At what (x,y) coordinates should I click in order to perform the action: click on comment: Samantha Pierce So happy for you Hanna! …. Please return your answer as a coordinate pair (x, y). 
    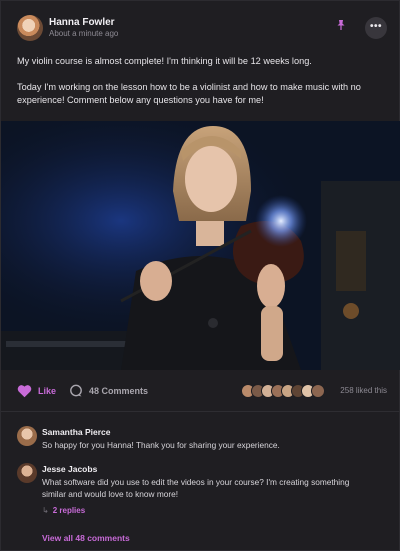
    Looking at the image, I should click on (202, 441).